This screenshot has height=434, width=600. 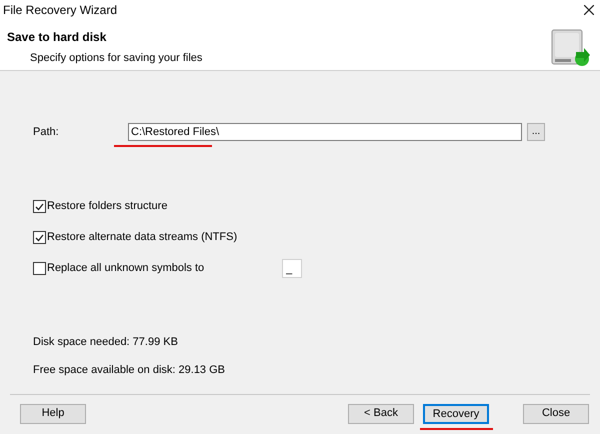 What do you see at coordinates (589, 10) in the screenshot?
I see `close-icon` at bounding box center [589, 10].